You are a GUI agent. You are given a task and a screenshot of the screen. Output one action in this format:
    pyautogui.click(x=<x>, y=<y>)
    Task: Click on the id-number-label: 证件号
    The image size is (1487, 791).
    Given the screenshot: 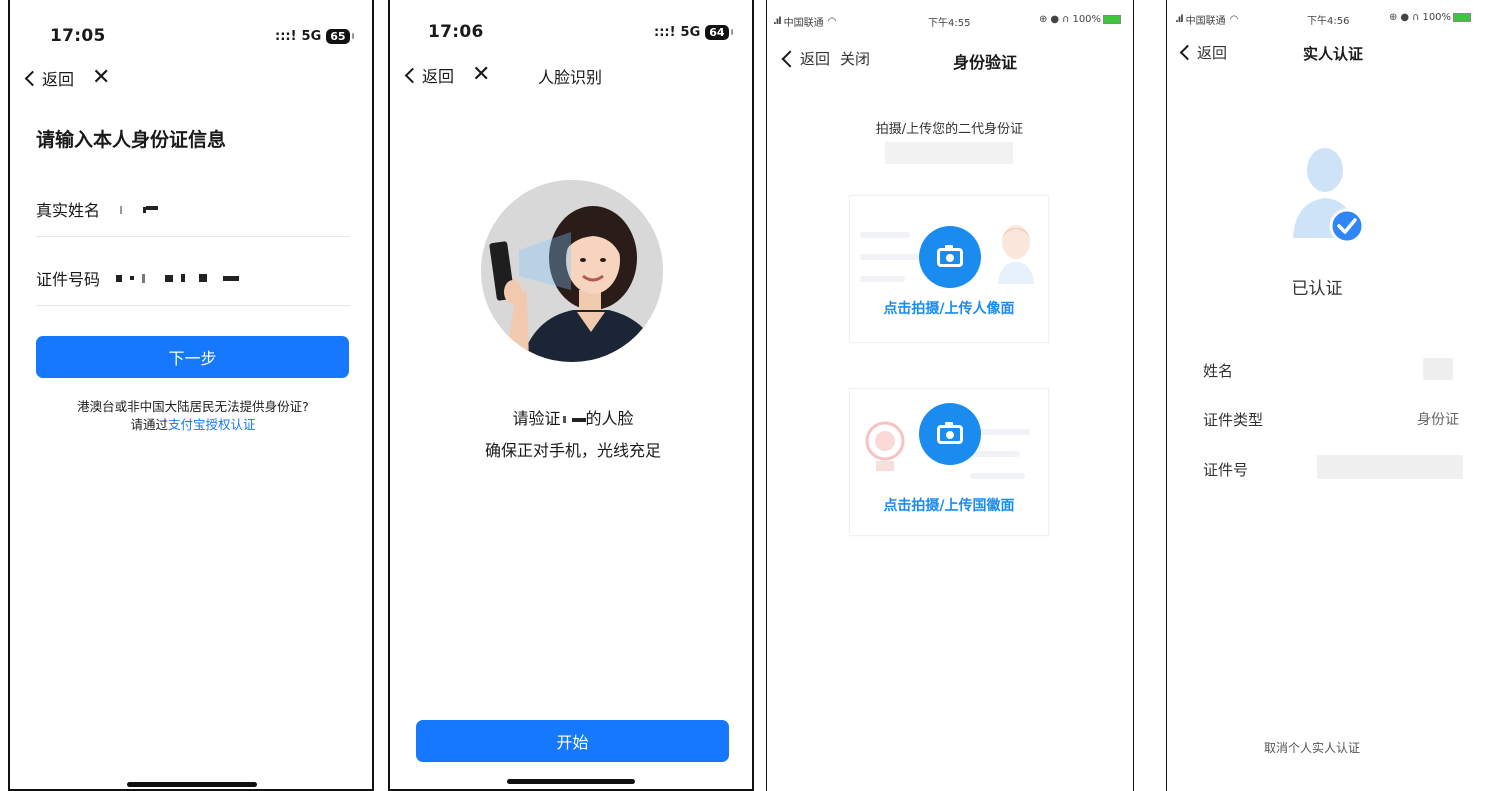 What is the action you would take?
    pyautogui.click(x=1226, y=470)
    